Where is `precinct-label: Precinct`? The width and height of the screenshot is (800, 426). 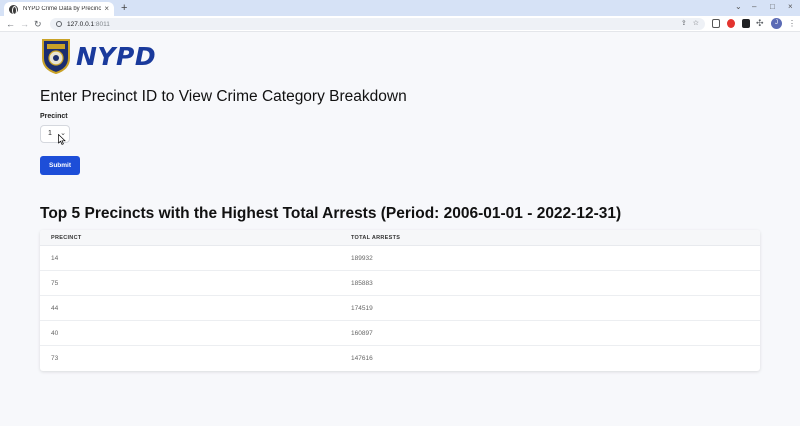
precinct-label: Precinct is located at coordinates (54, 116).